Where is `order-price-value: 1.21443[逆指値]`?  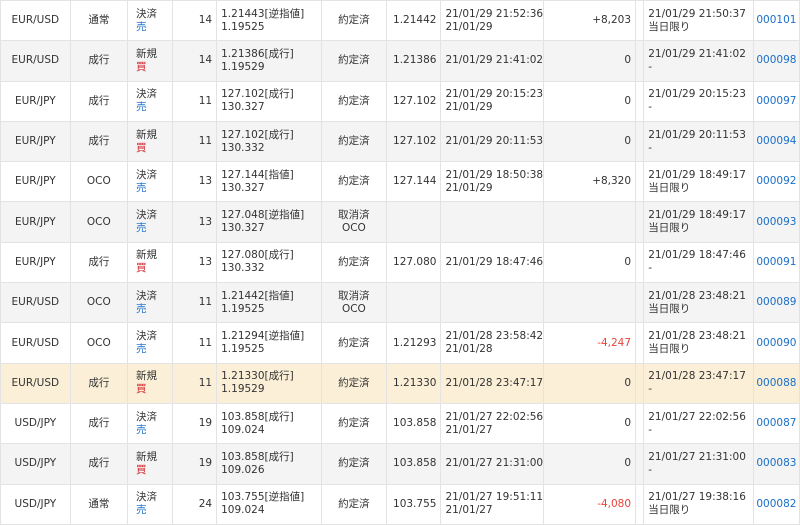 order-price-value: 1.21443[逆指値] is located at coordinates (263, 13).